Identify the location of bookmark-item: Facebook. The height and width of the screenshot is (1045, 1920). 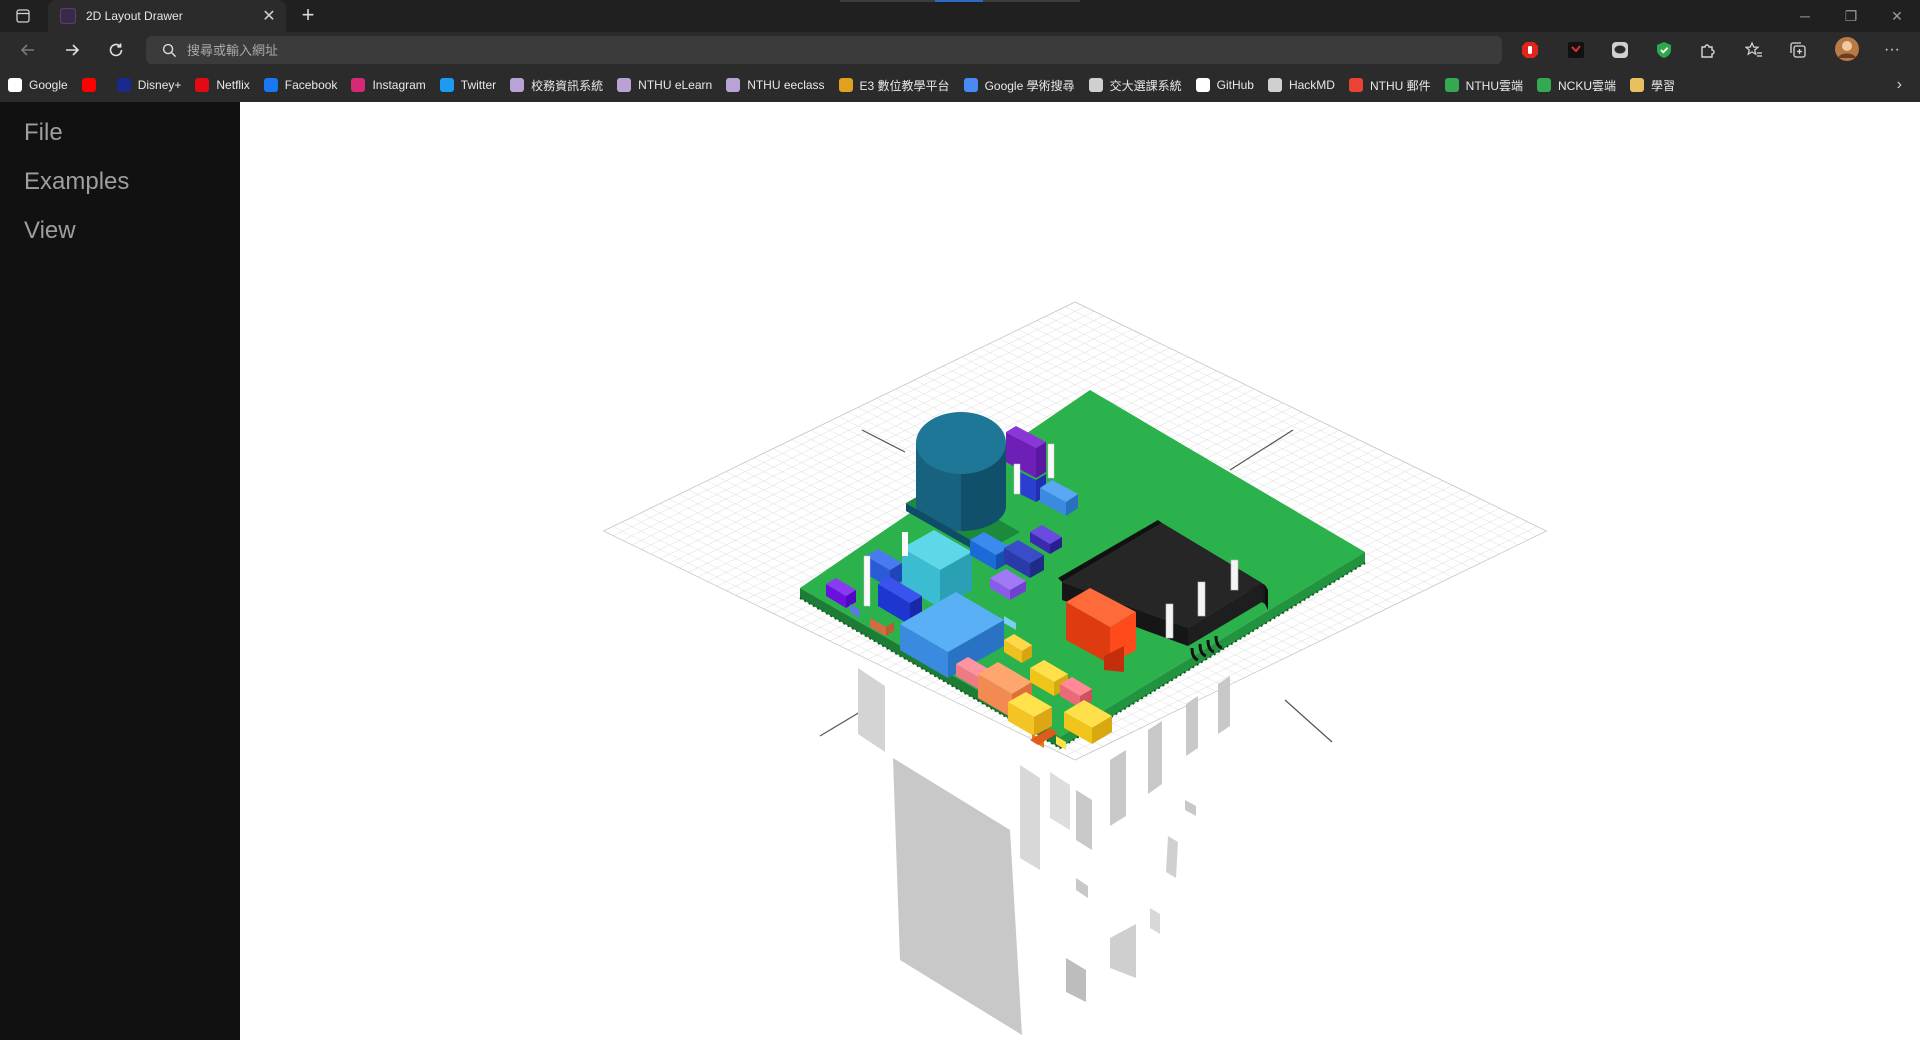
(300, 85).